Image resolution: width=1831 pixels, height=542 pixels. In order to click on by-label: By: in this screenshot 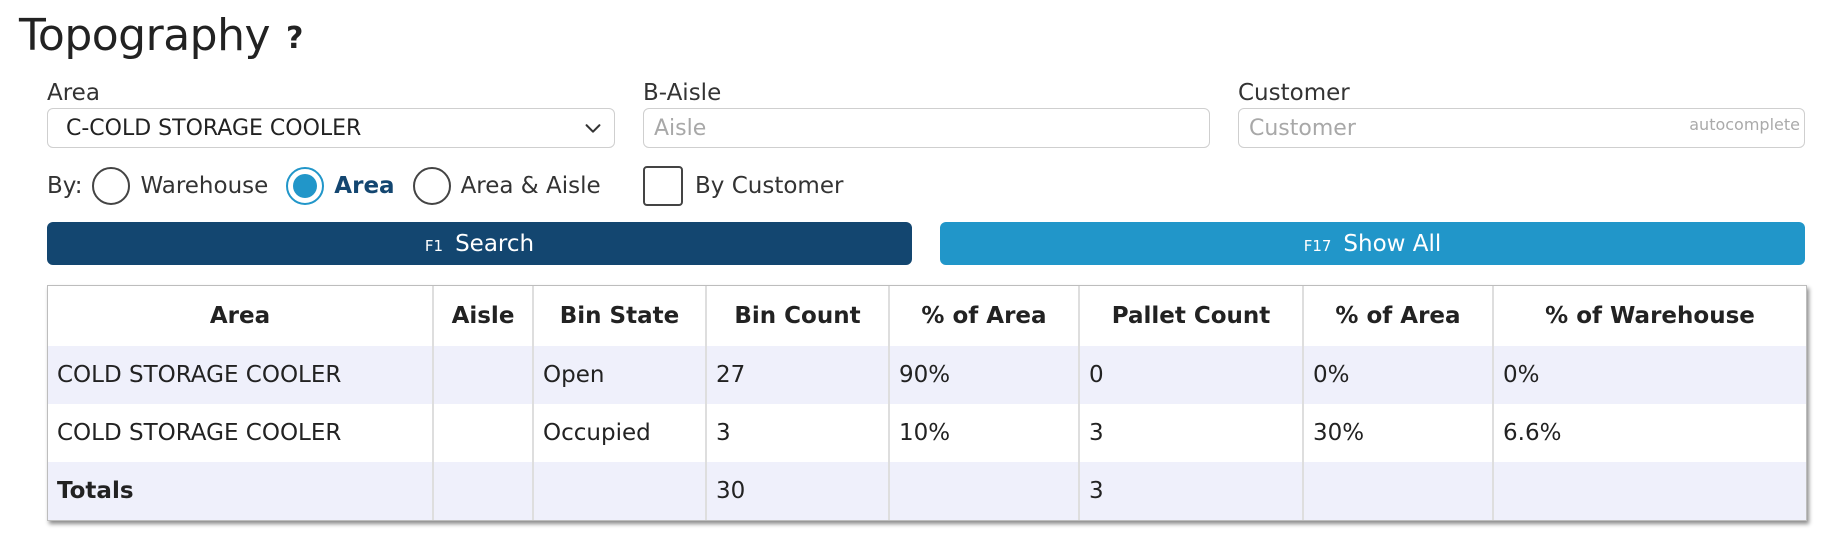, I will do `click(65, 186)`.